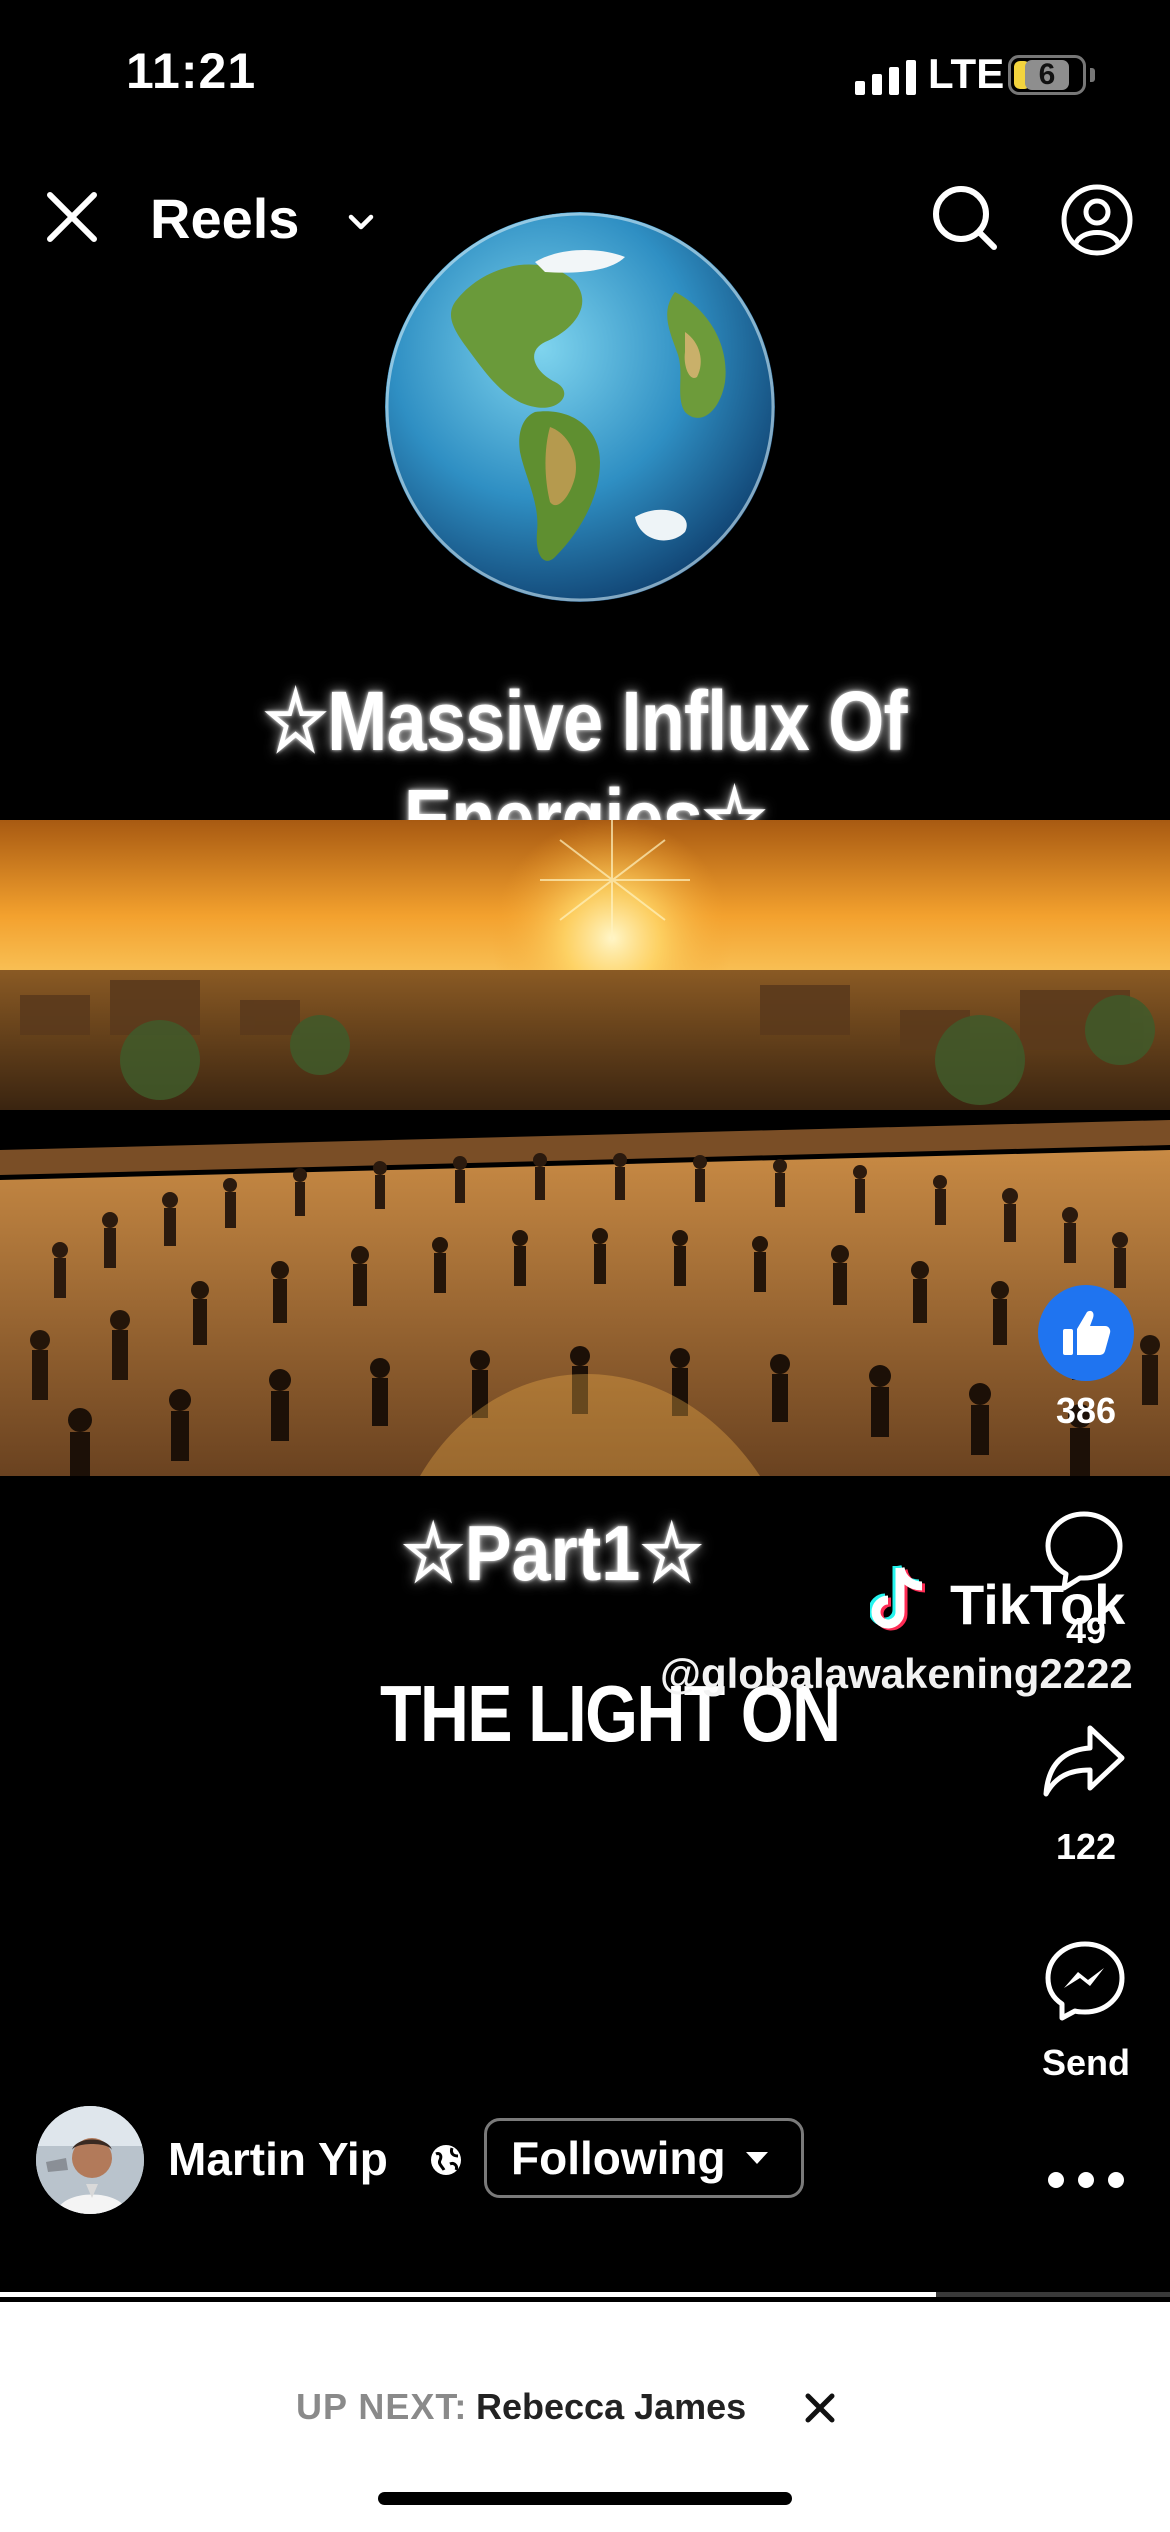 Image resolution: width=1170 pixels, height=2532 pixels. Describe the element at coordinates (896, 1673) in the screenshot. I see `tiktok-handle-text: @globalawakening2222` at that location.